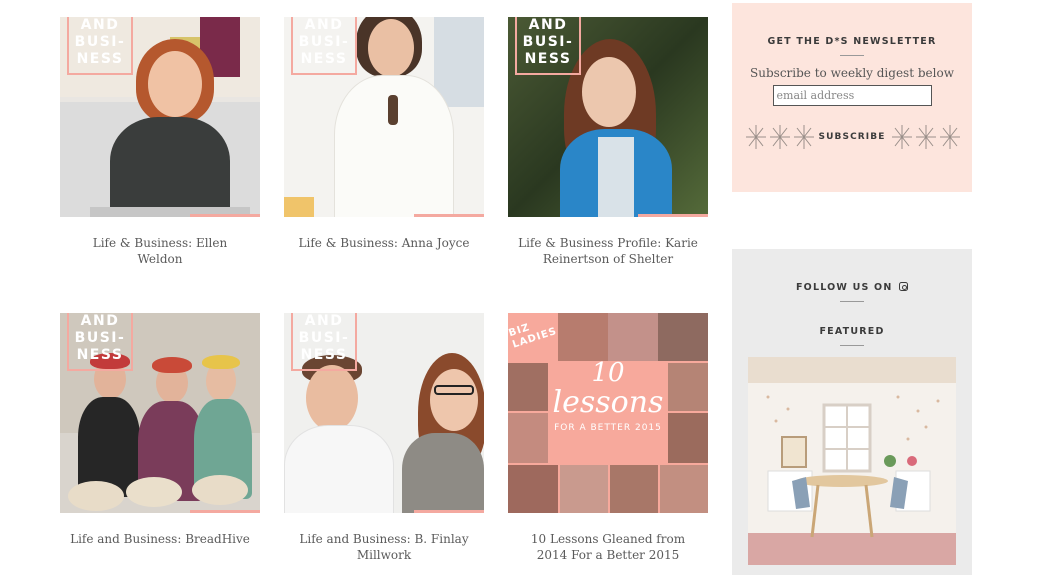 This screenshot has width=1051, height=575. I want to click on post-card: AND BUSI- NESS Life & Business: Anna Joyce, so click(384, 134).